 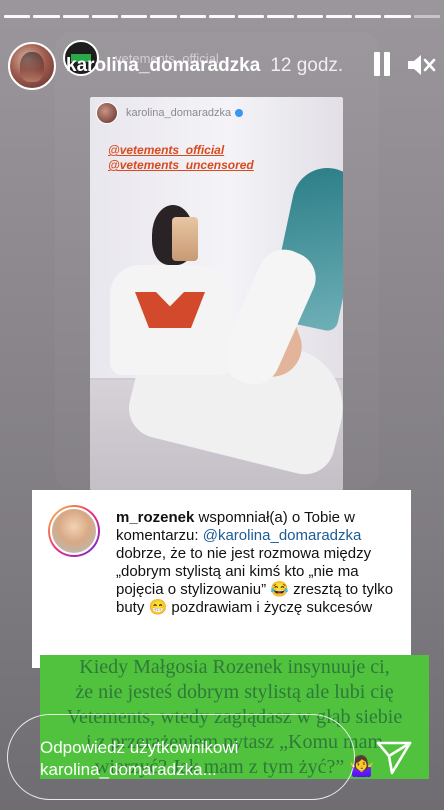 What do you see at coordinates (307, 65) in the screenshot?
I see `timestamp: 12 godz.` at bounding box center [307, 65].